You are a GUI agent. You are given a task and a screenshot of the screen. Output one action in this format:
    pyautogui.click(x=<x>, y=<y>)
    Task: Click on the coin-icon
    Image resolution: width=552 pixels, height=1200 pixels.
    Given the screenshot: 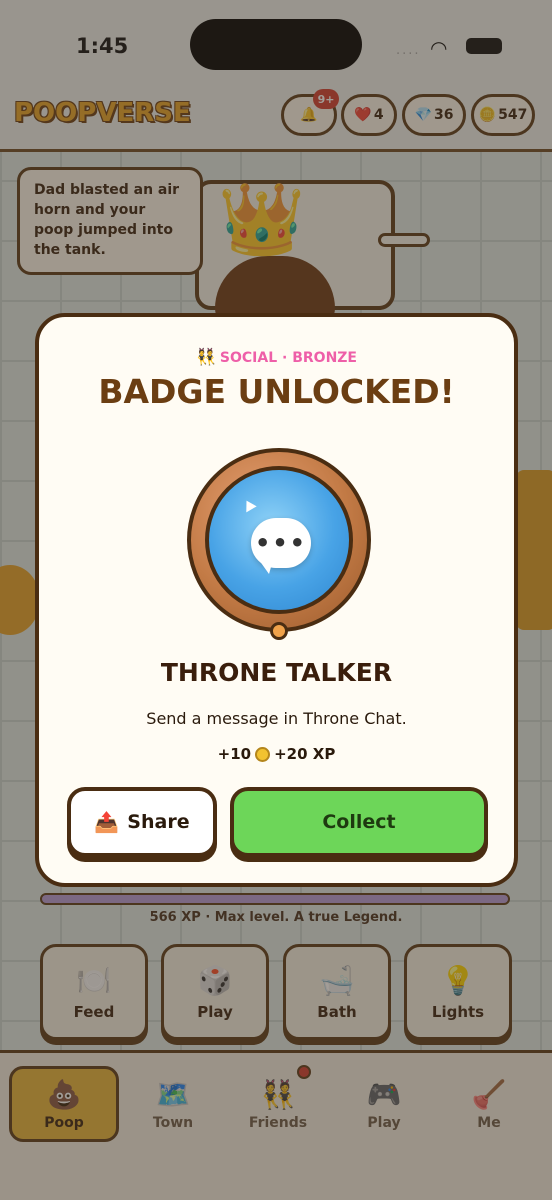 What is the action you would take?
    pyautogui.click(x=263, y=754)
    